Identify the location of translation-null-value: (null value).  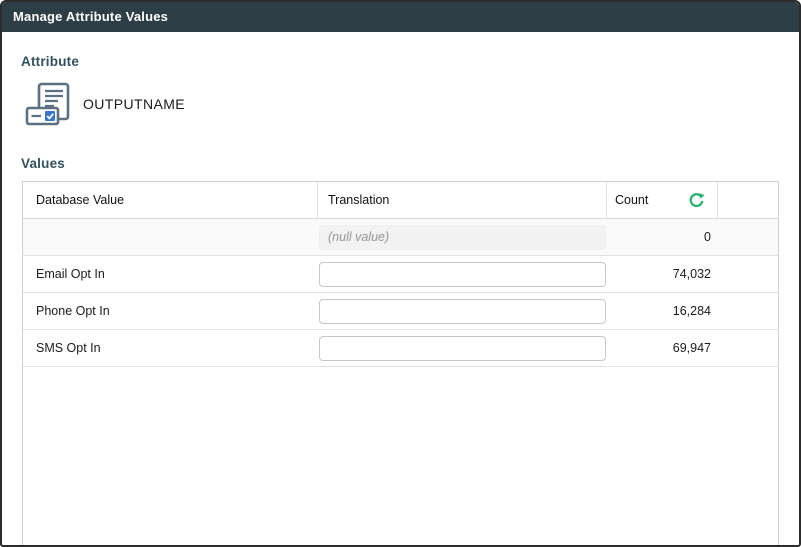
(462, 237).